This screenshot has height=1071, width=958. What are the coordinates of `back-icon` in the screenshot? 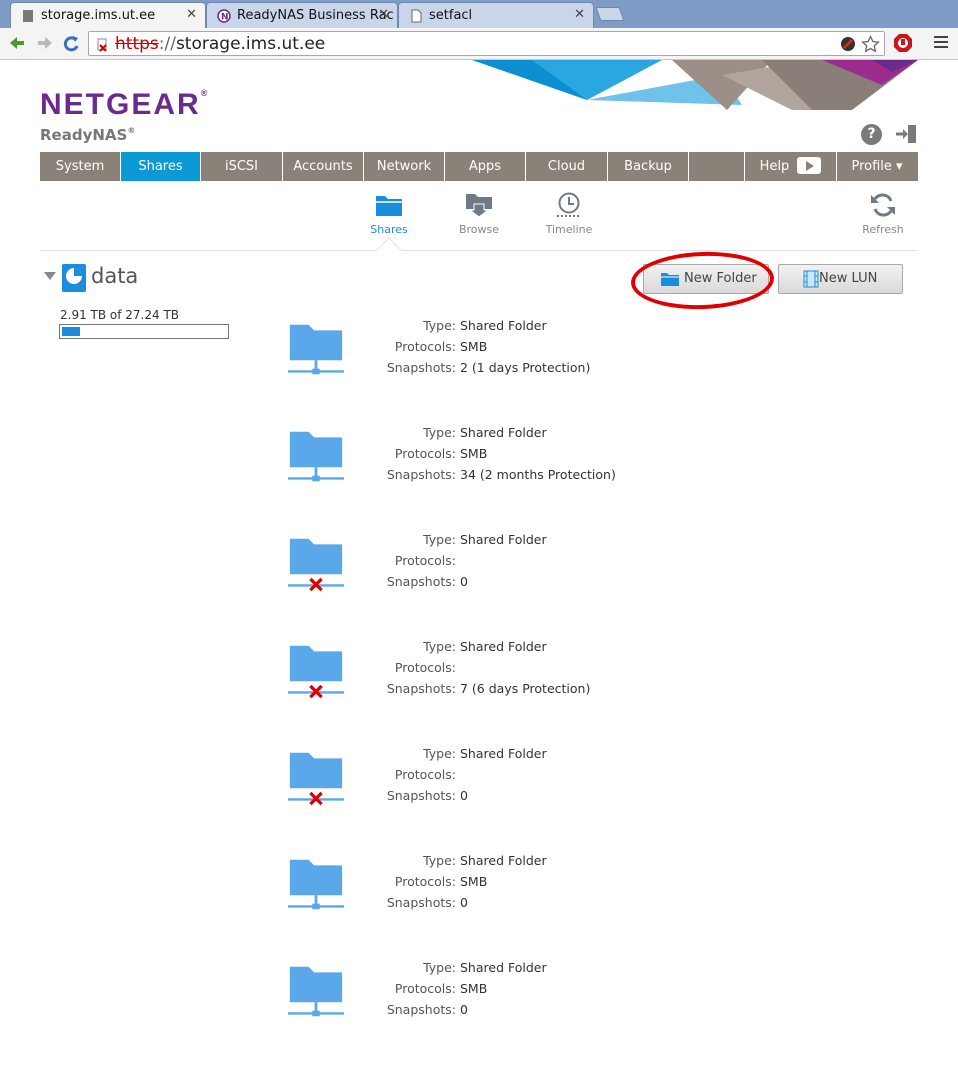 It's located at (17, 43).